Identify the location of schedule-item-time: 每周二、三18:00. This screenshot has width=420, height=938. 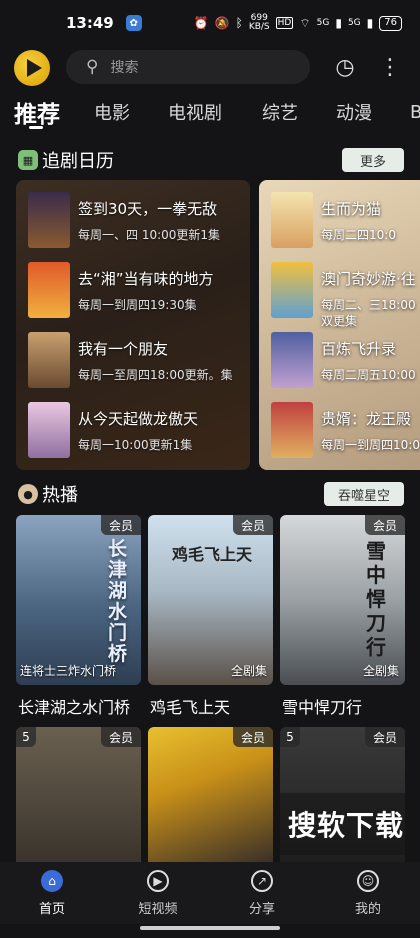
(368, 305).